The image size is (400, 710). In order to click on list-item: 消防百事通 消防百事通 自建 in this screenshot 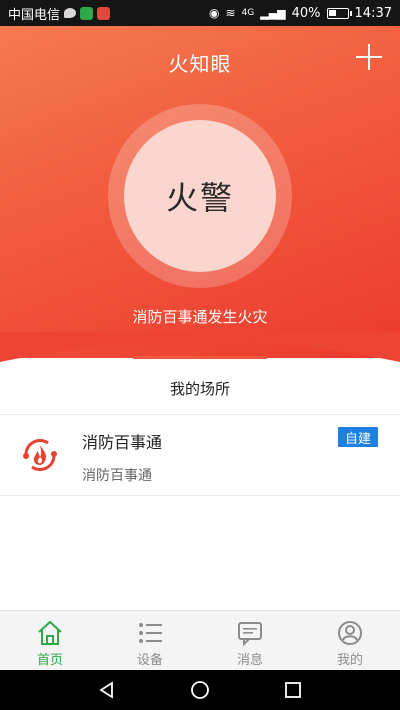, I will do `click(200, 455)`.